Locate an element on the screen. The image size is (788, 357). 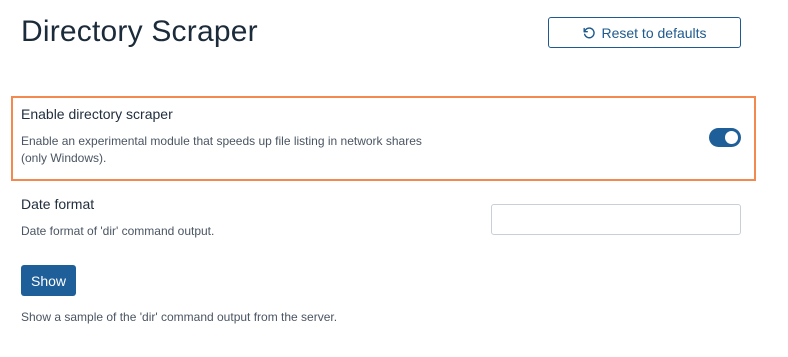
page-title: Directory Scraper is located at coordinates (139, 31).